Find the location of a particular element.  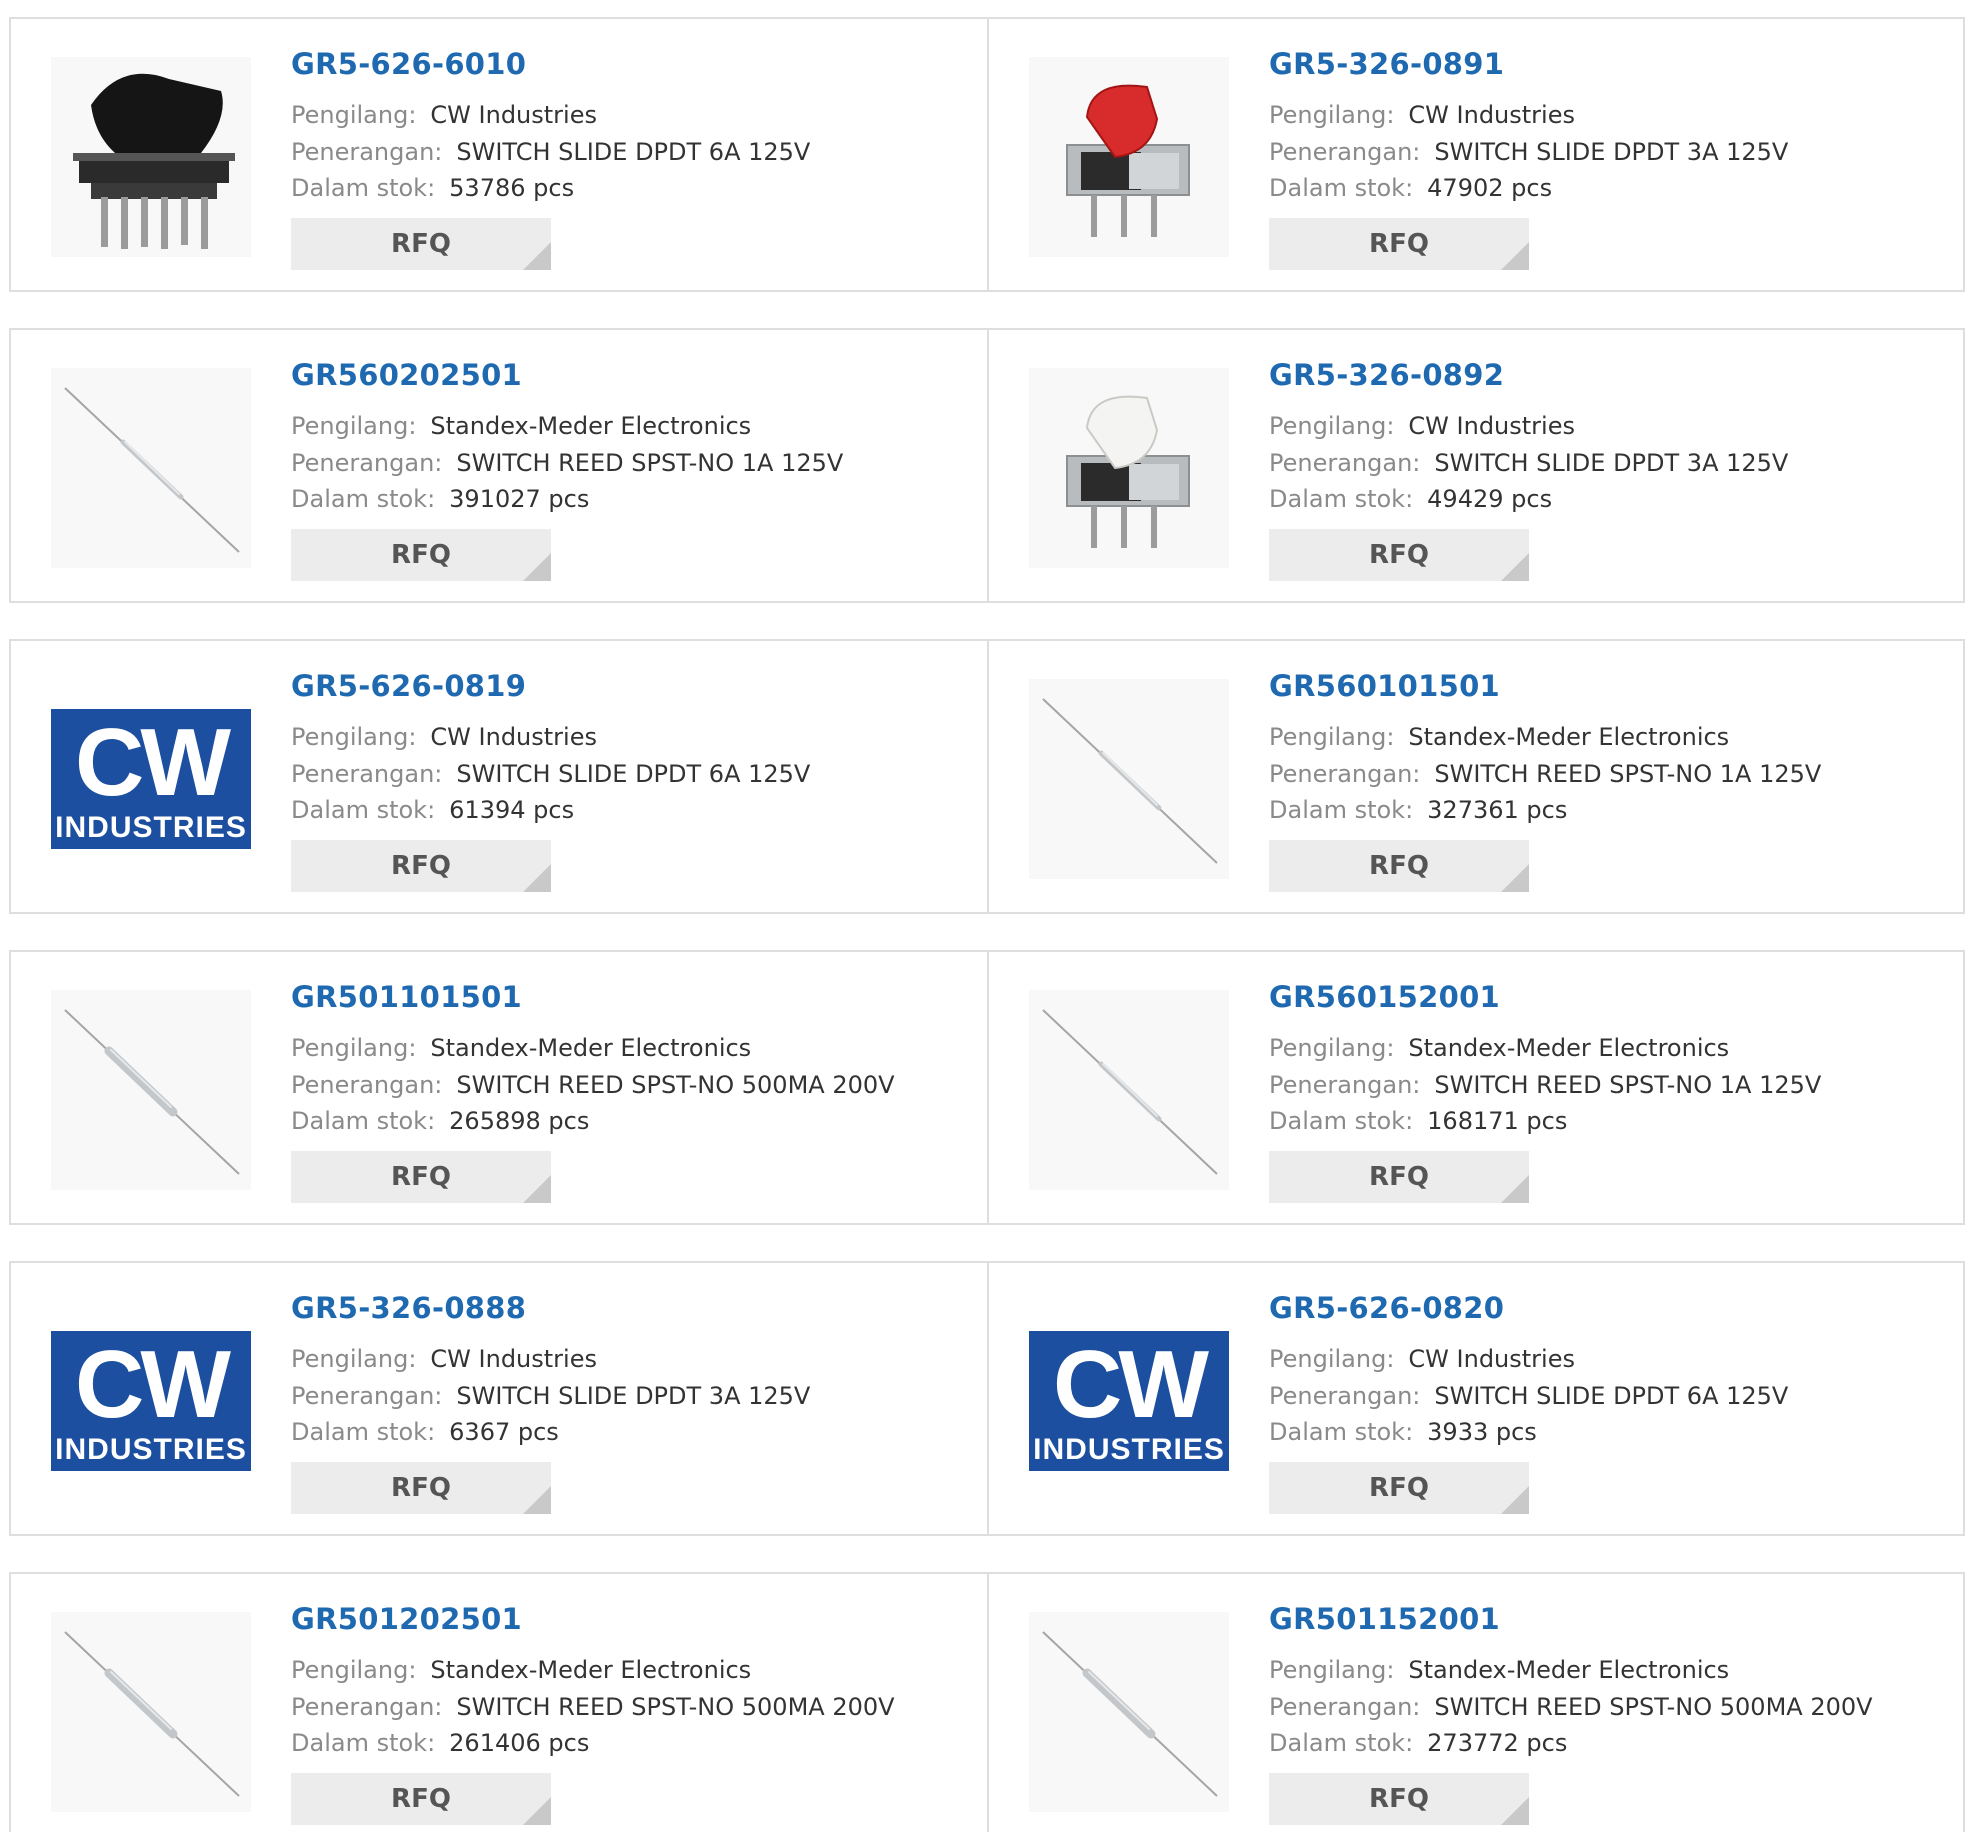

stock-row: Dalam stok: 61394 pcs is located at coordinates (432, 810).